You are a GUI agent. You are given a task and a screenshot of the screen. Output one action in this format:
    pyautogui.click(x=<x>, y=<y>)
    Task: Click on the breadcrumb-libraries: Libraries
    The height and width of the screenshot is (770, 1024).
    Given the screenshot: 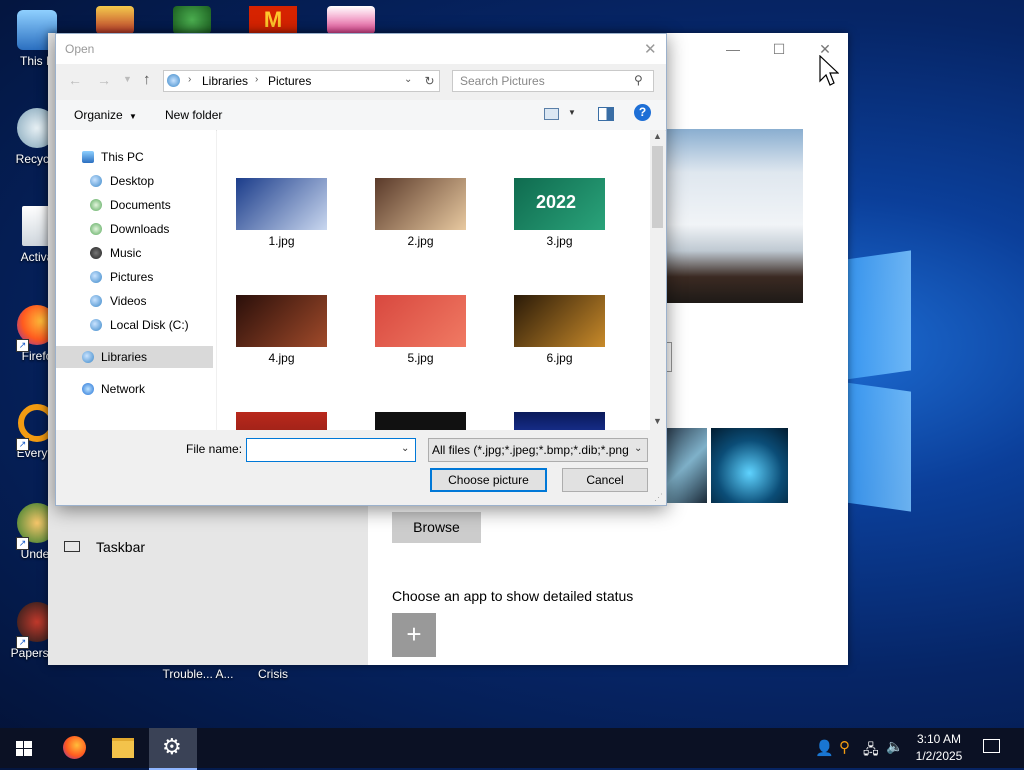 What is the action you would take?
    pyautogui.click(x=225, y=81)
    